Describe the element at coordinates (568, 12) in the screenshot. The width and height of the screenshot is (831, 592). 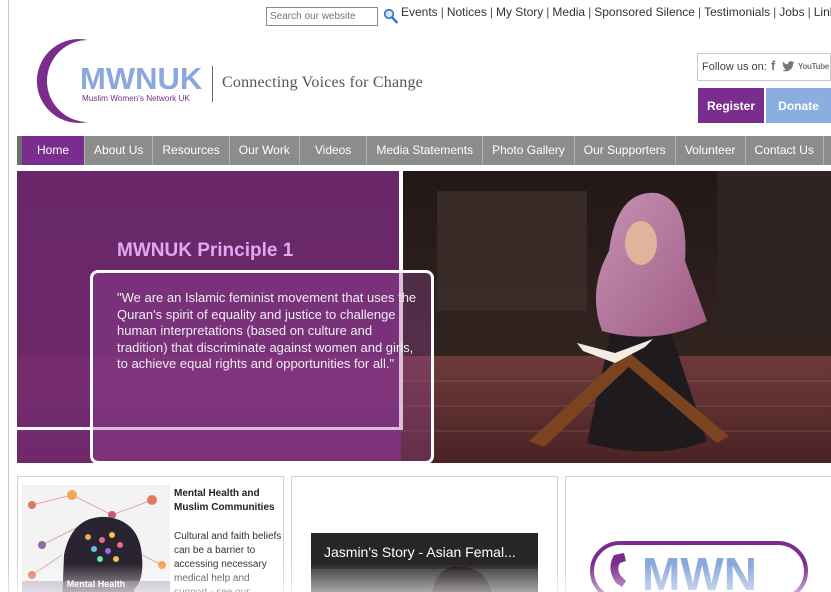
I see `top-link-media: Media` at that location.